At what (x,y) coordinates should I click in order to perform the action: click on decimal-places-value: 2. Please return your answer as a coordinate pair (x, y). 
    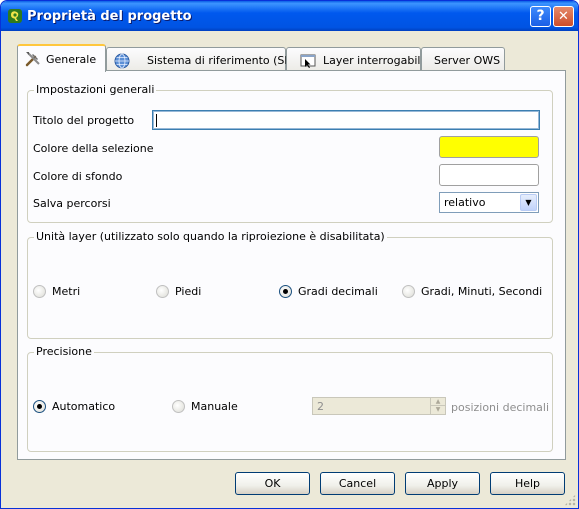
    Looking at the image, I should click on (320, 406).